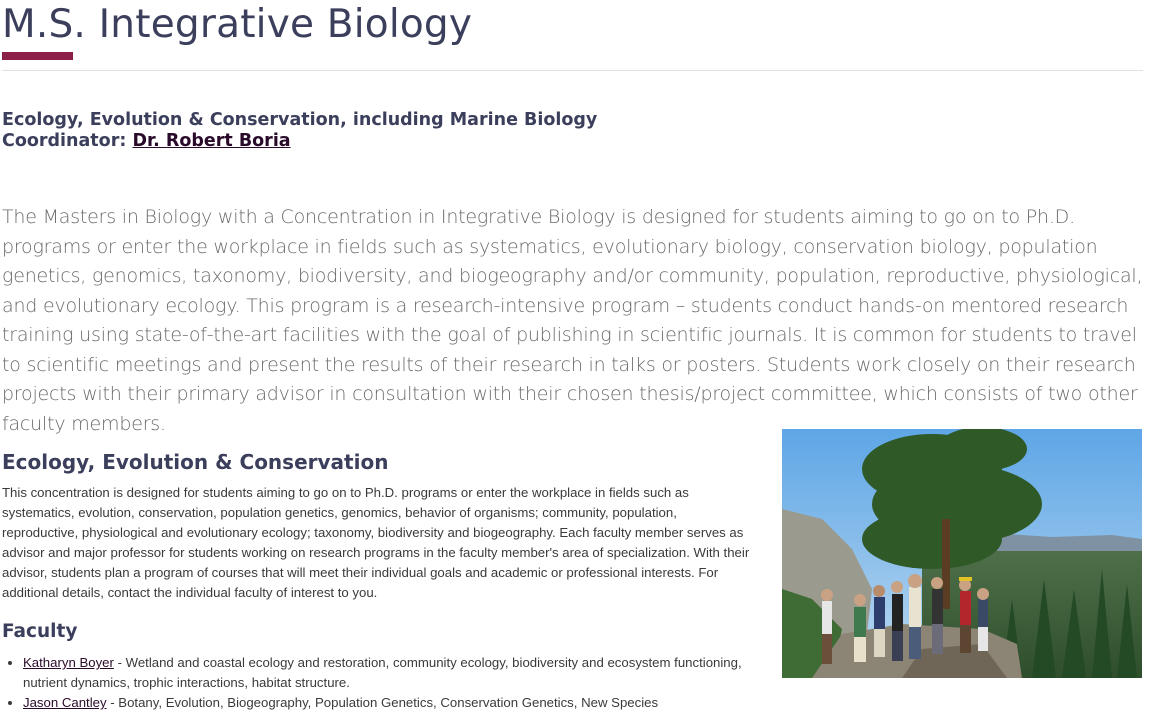  Describe the element at coordinates (572, 70) in the screenshot. I see `title-divider` at that location.